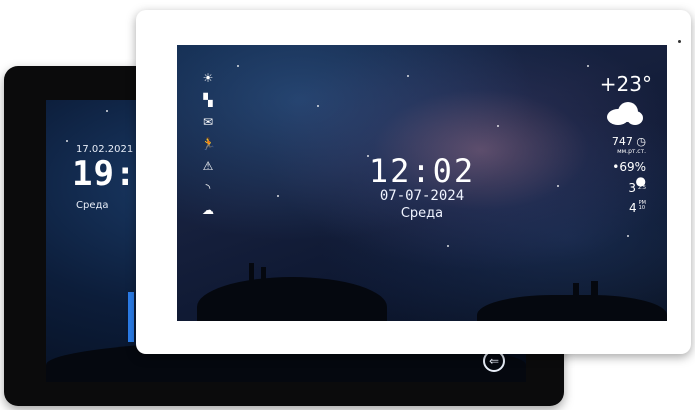  Describe the element at coordinates (632, 188) in the screenshot. I see `pm25-value: 3` at that location.